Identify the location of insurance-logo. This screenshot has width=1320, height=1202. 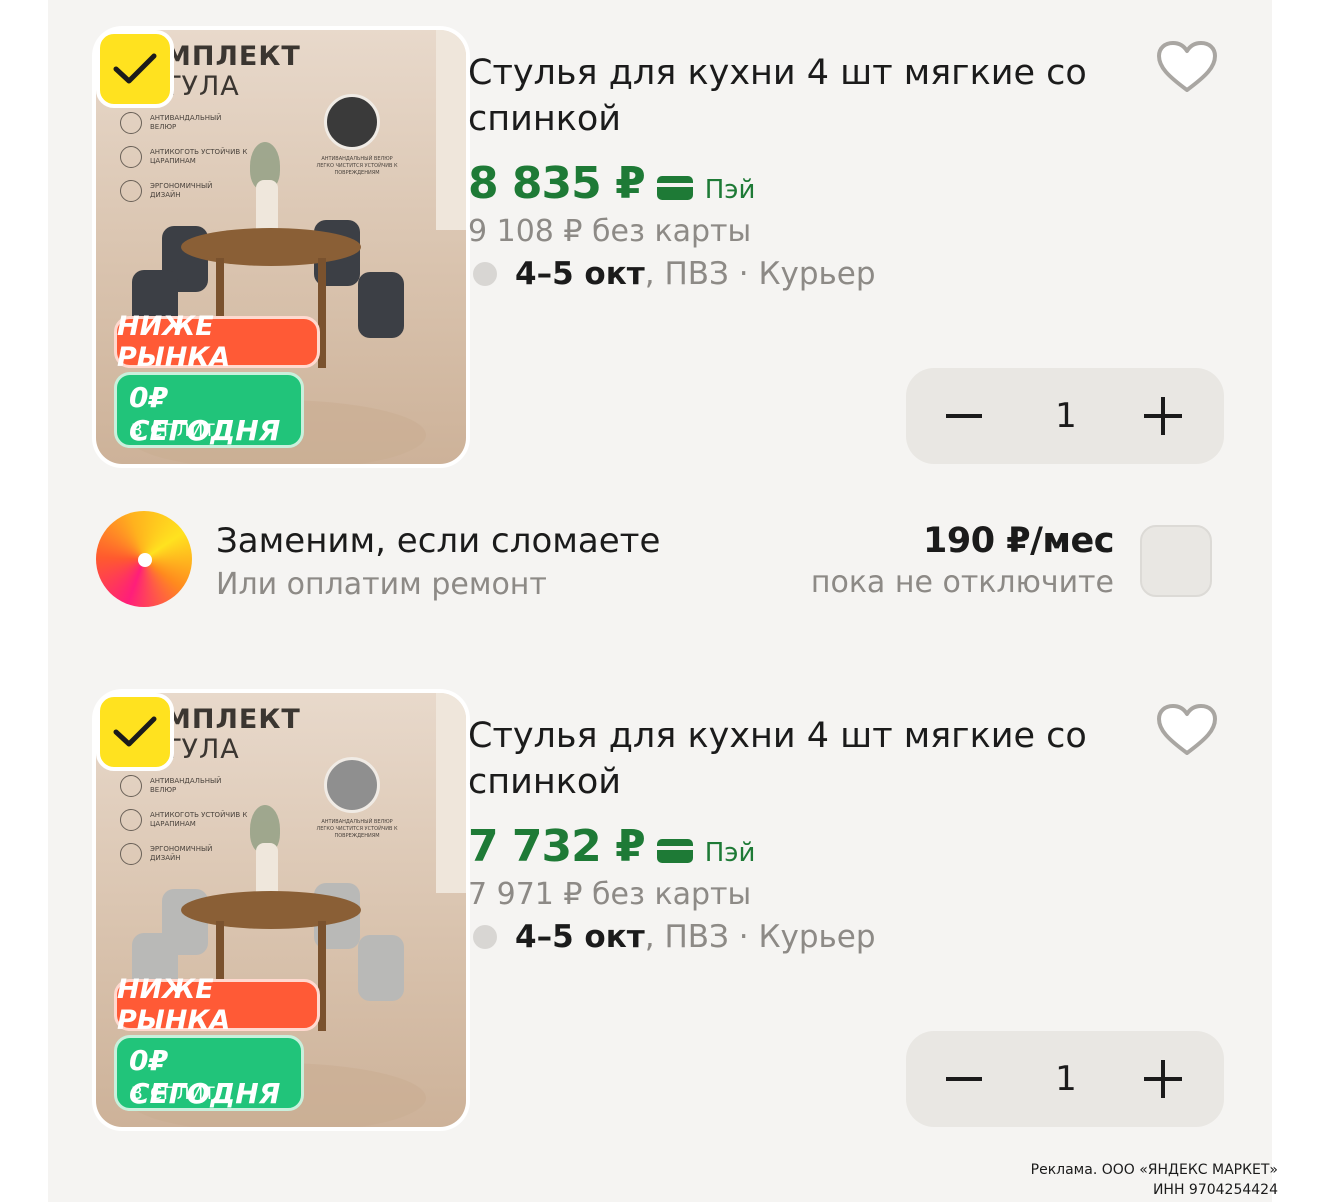
(144, 559).